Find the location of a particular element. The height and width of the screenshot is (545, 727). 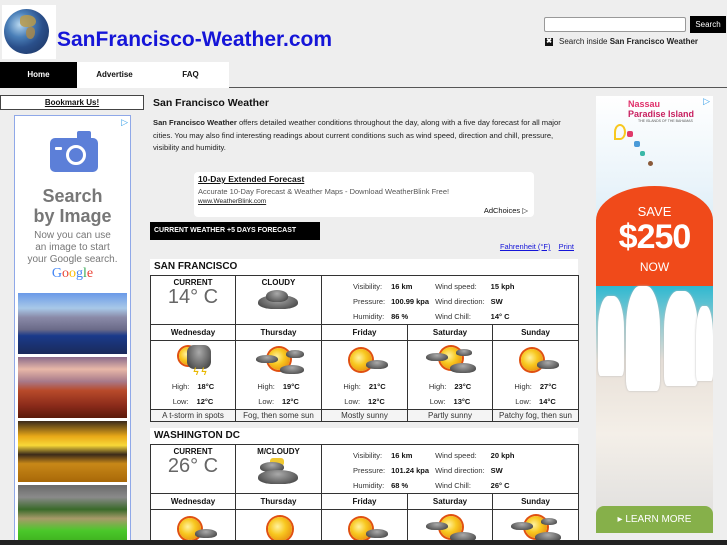

nav-advertise: Advertise is located at coordinates (114, 75).